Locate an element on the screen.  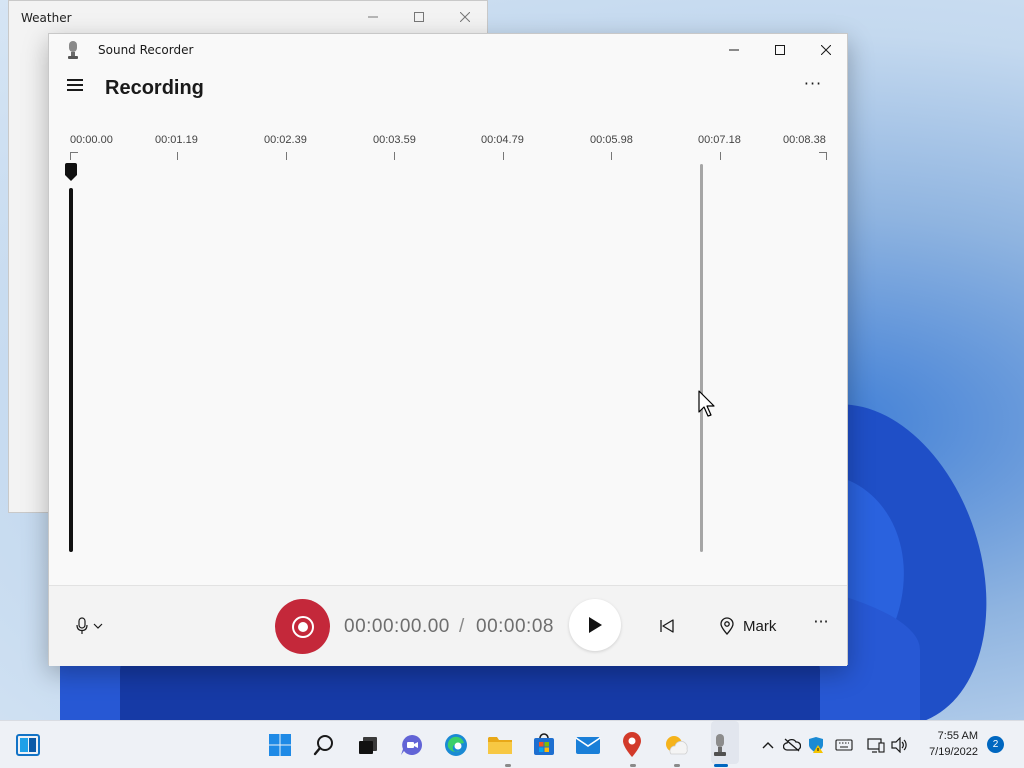
timeline-end-bracket is located at coordinates (823, 156).